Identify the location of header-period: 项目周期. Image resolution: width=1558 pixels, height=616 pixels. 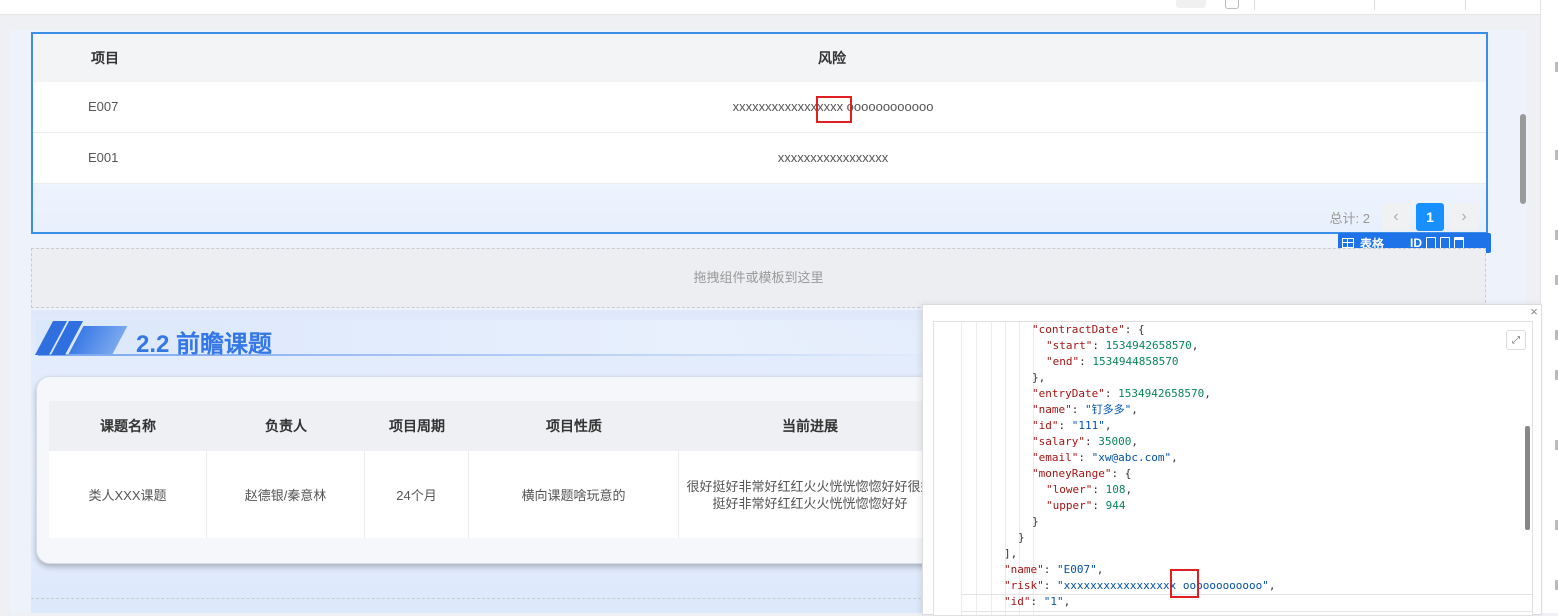
(417, 426).